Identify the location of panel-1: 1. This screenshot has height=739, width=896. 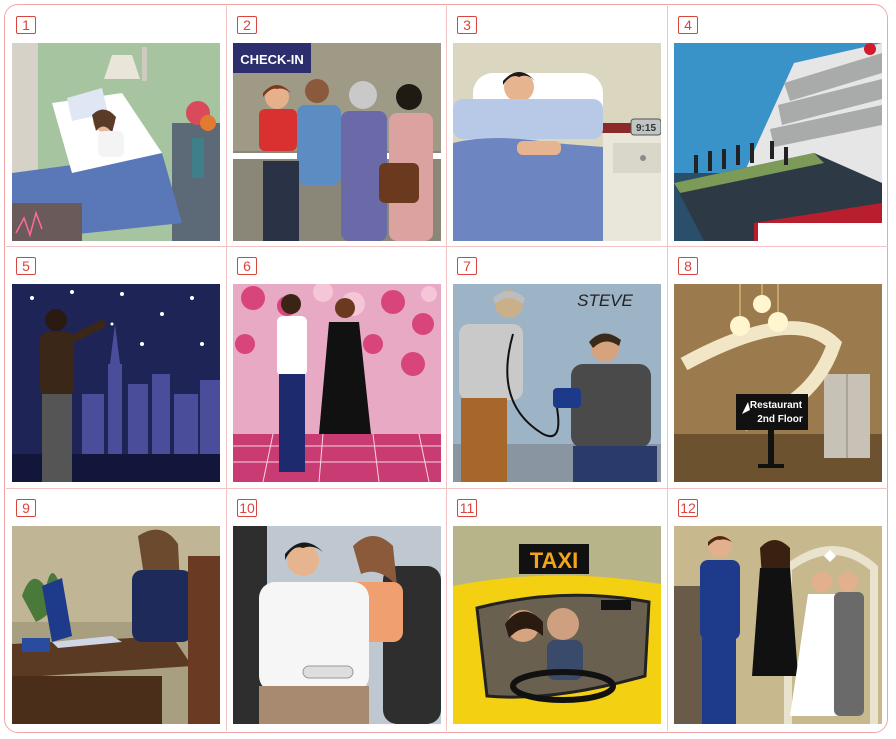
(116, 127).